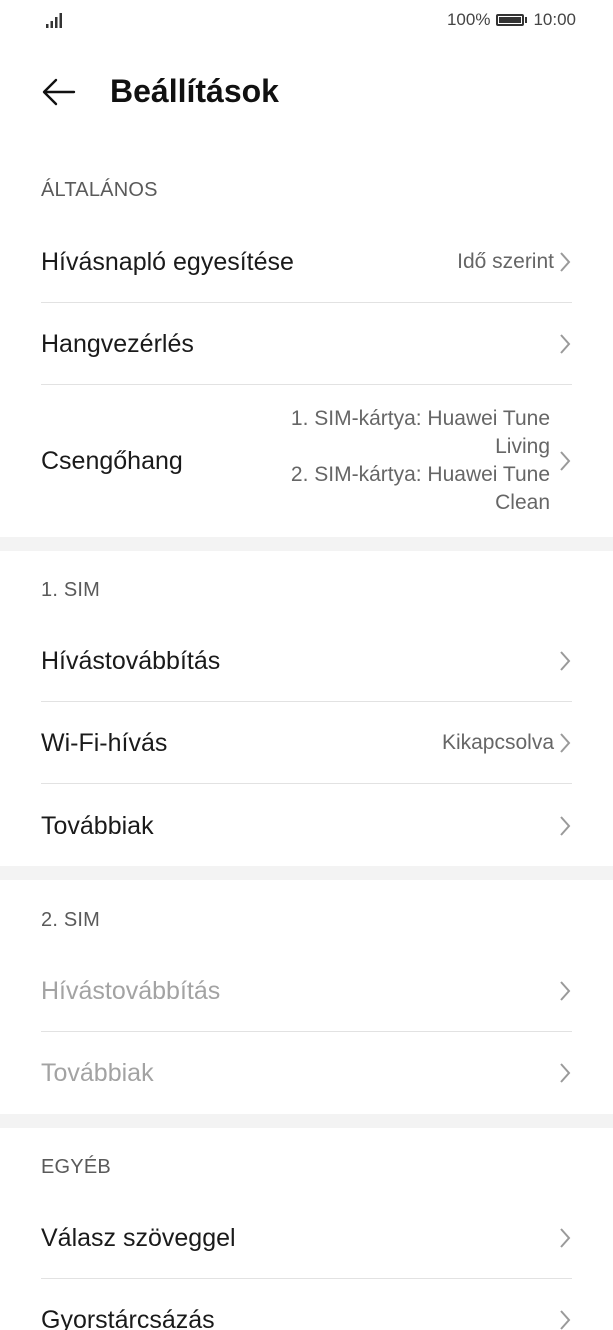  Describe the element at coordinates (522, 502) in the screenshot. I see `ringtone-sim2-line2: Clean` at that location.